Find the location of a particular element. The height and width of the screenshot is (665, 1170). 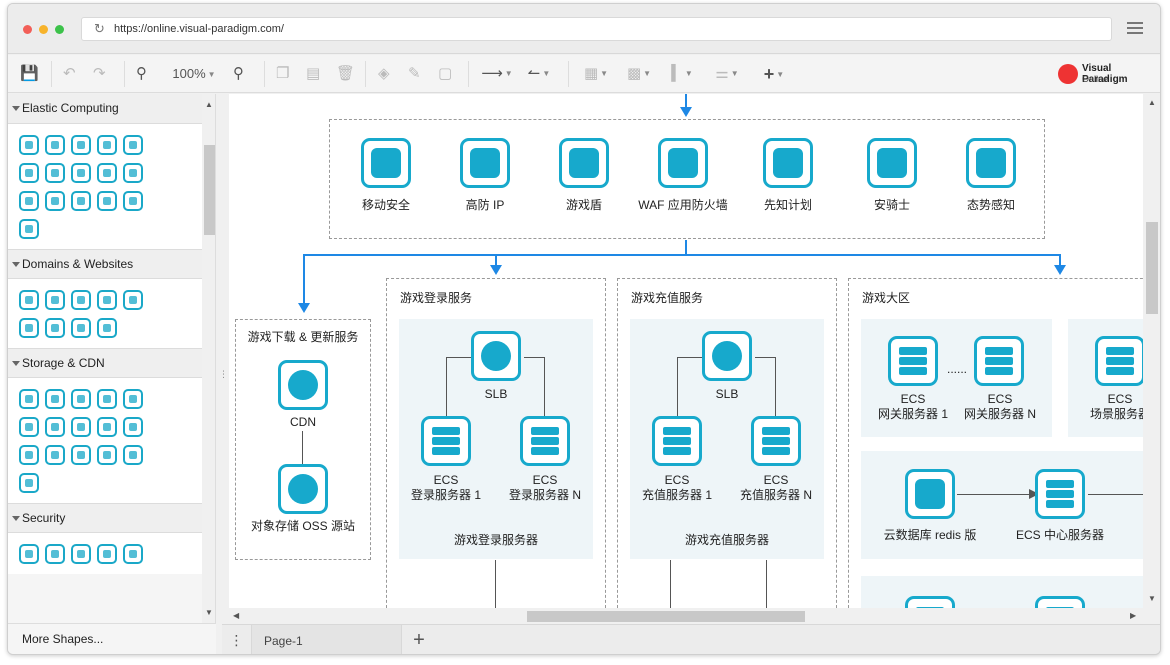

add-page-button: + is located at coordinates (419, 641).